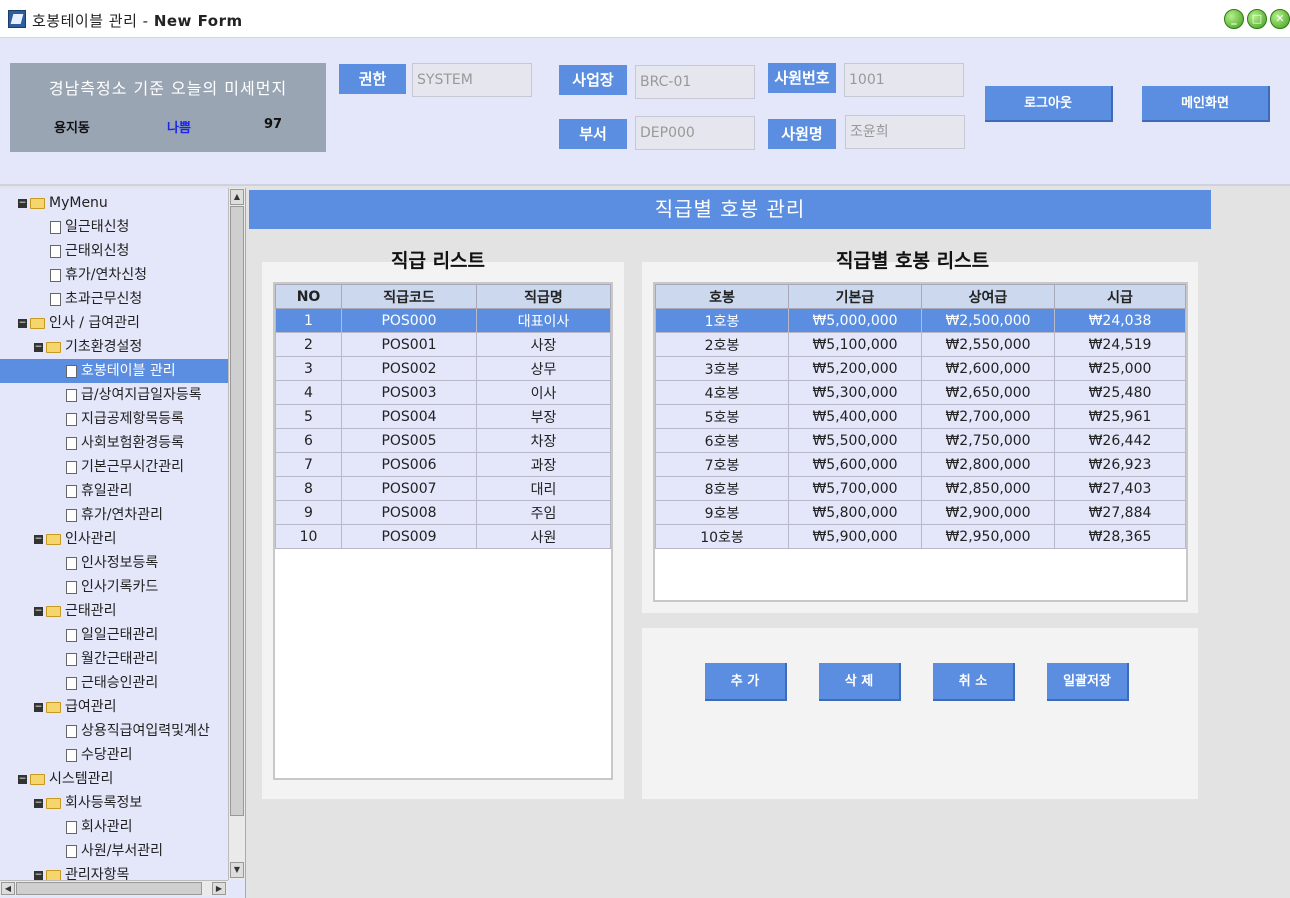  I want to click on table-row: 4 POS003 이사, so click(443, 392).